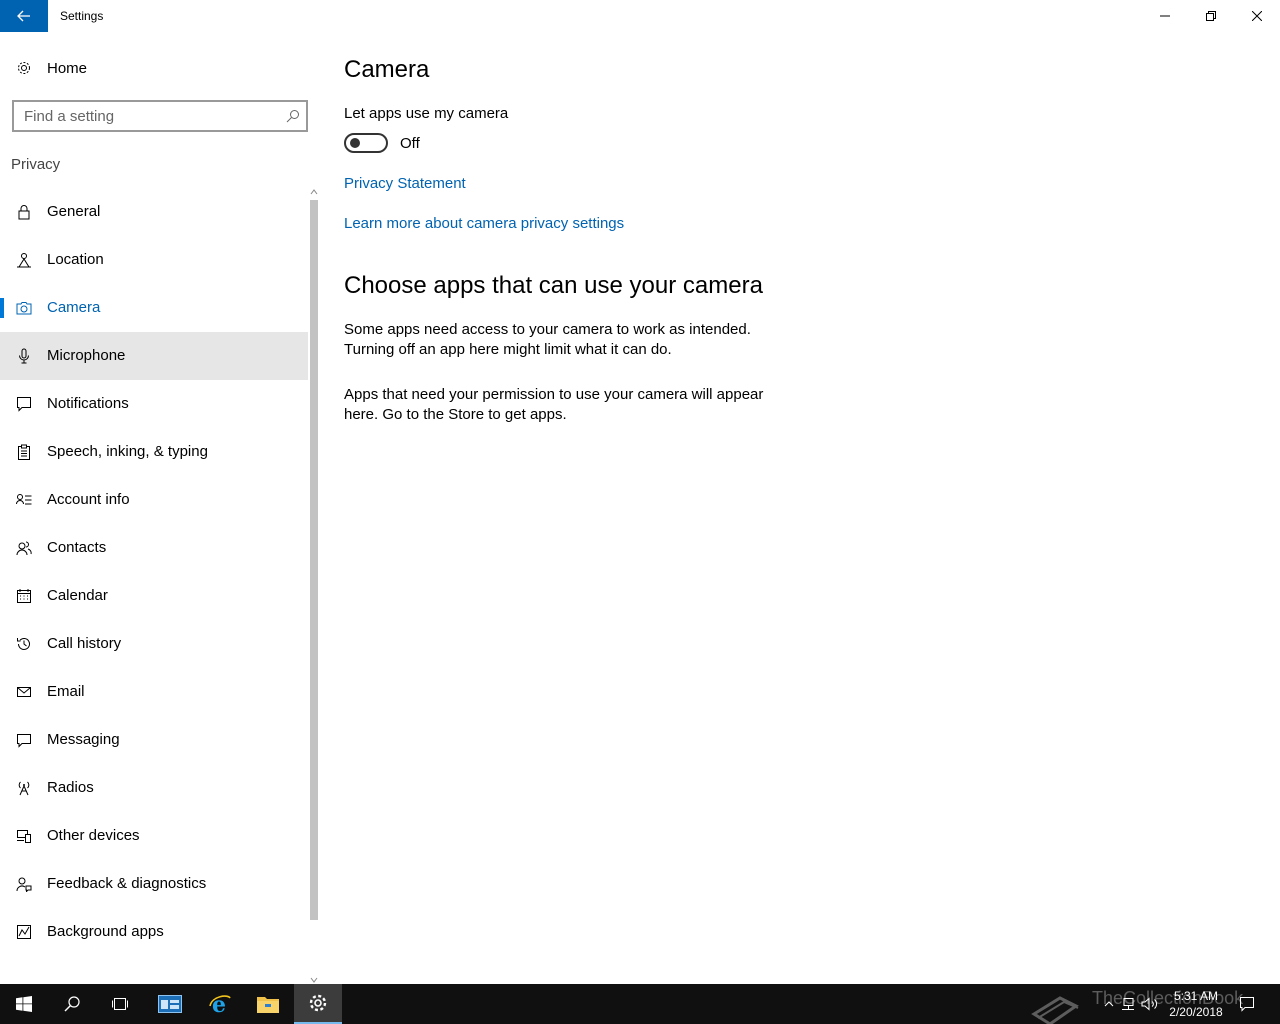  I want to click on location-person-icon, so click(24, 260).